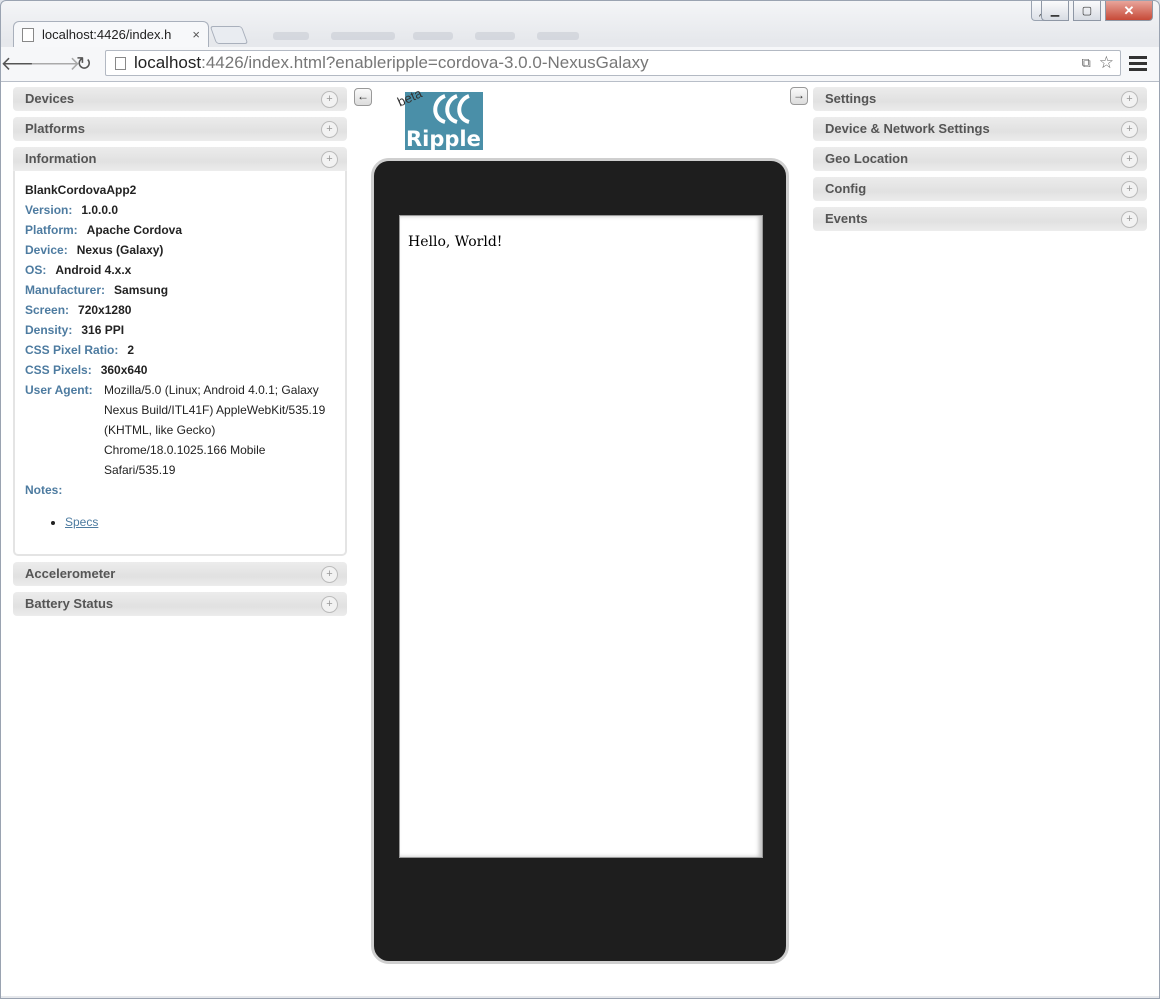 Image resolution: width=1160 pixels, height=999 pixels. Describe the element at coordinates (100, 210) in the screenshot. I see `version-value: 1.0.0.0` at that location.